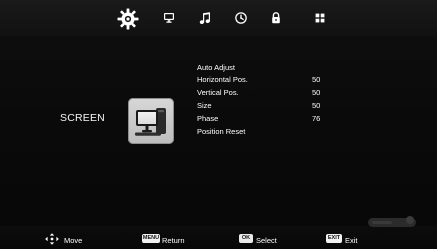 The width and height of the screenshot is (437, 249). Describe the element at coordinates (277, 106) in the screenshot. I see `setting-size: Size 50` at that location.